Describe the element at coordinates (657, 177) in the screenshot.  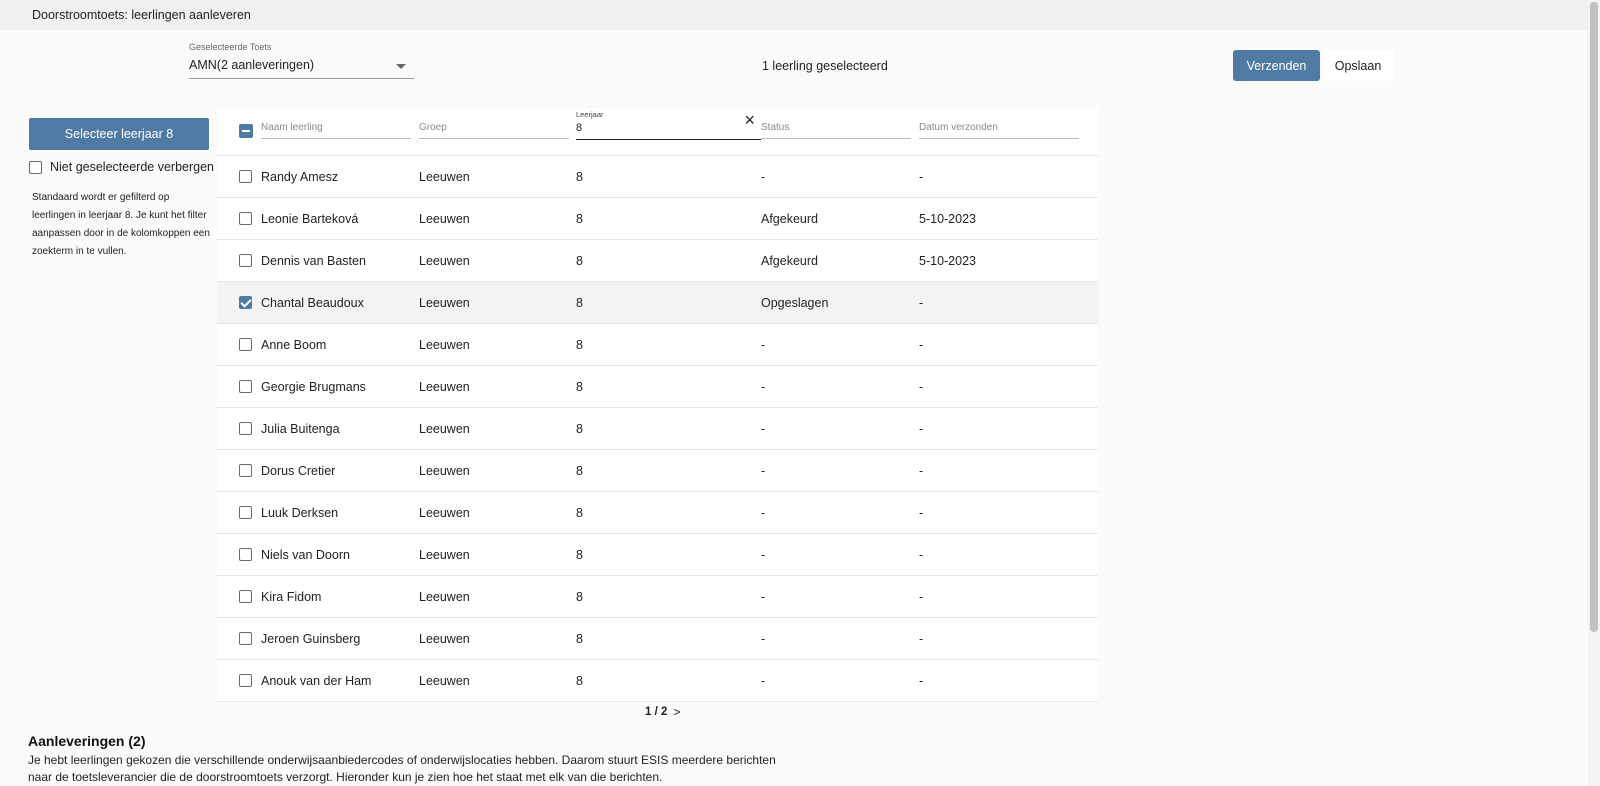
I see `table-row: Randy Amesz Leeuwen 8 - -` at that location.